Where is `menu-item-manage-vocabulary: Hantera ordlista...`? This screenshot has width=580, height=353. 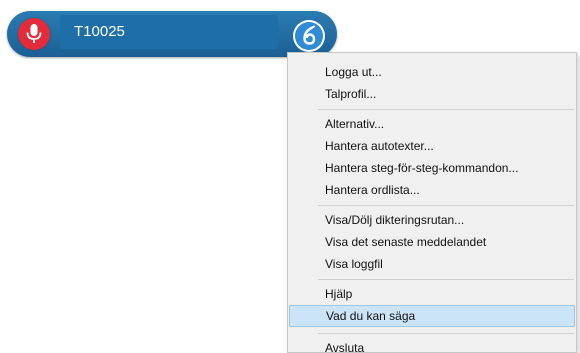
menu-item-manage-vocabulary: Hantera ordlista... is located at coordinates (432, 190).